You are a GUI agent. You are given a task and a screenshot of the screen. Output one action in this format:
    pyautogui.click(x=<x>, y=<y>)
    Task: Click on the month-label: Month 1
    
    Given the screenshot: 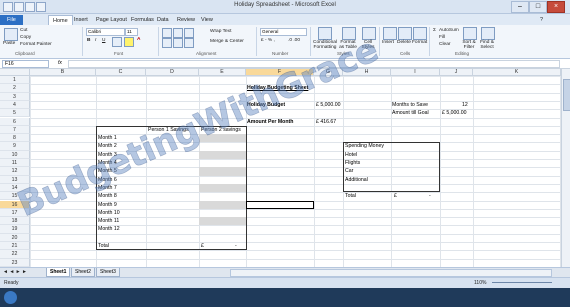 What is the action you would take?
    pyautogui.click(x=107, y=138)
    